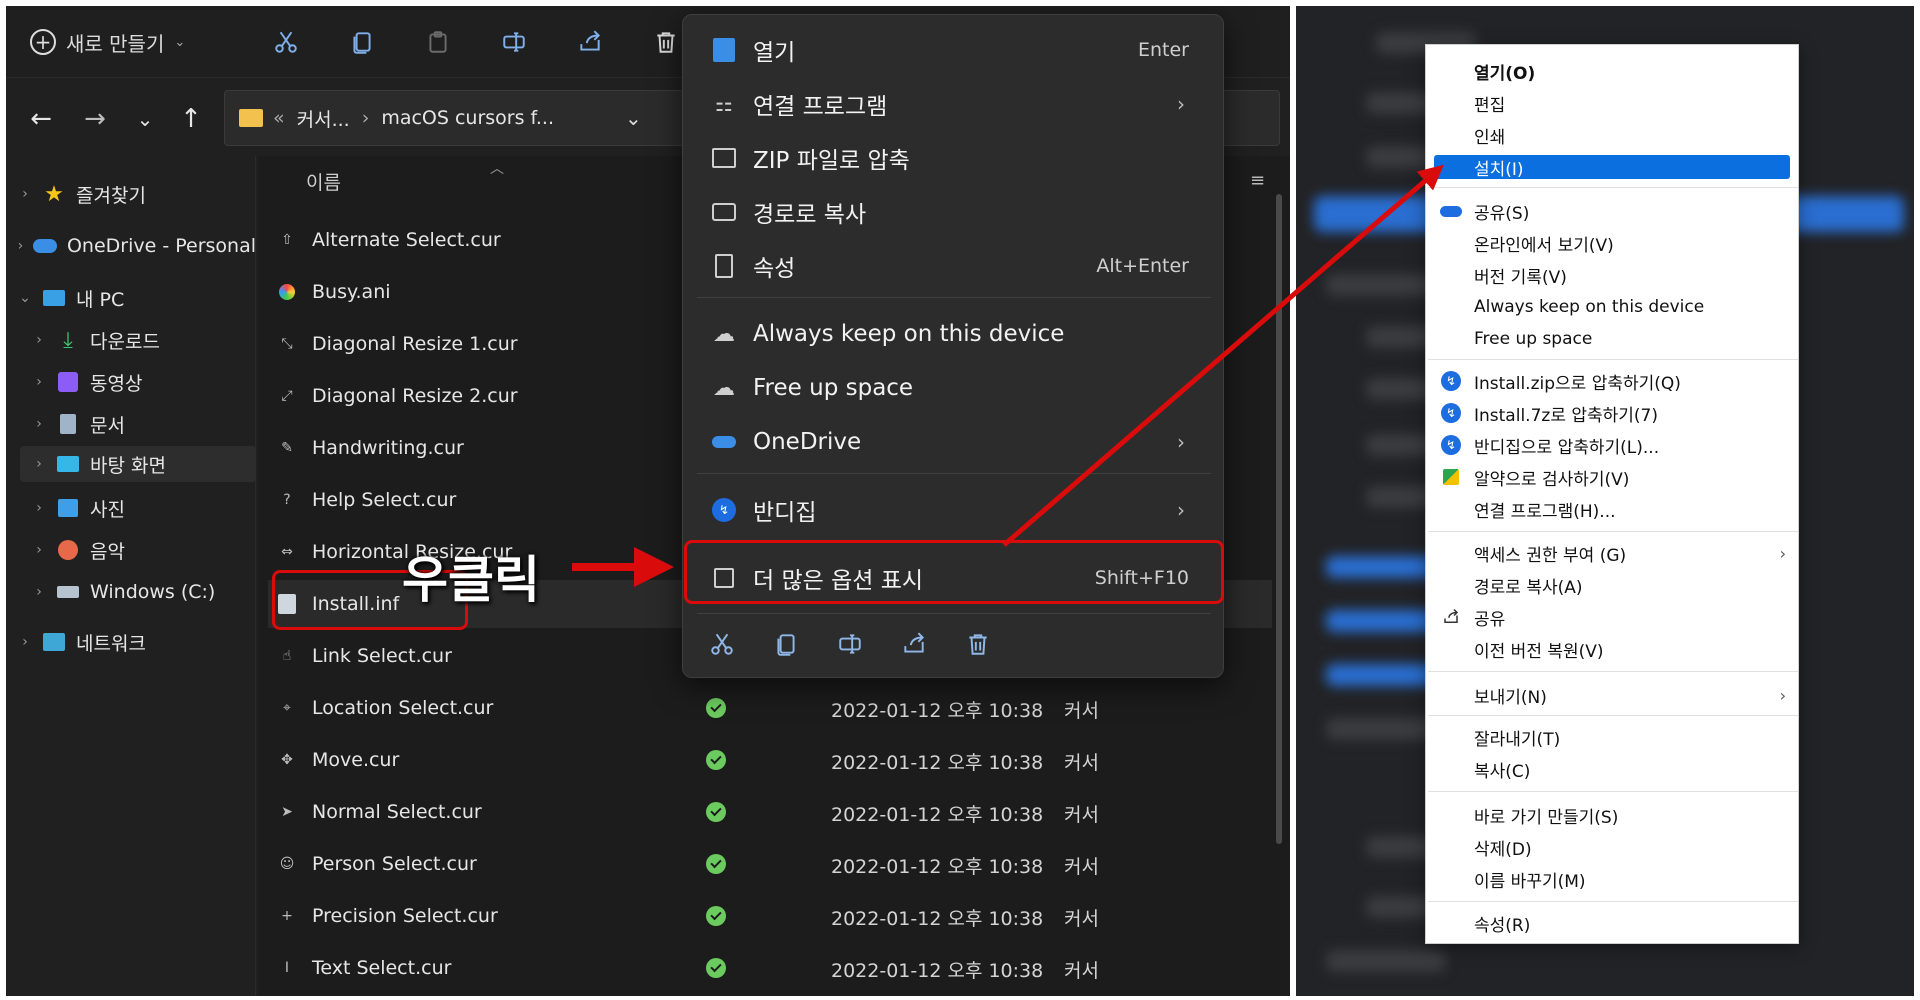 The image size is (1920, 1000). I want to click on copy-button, so click(362, 42).